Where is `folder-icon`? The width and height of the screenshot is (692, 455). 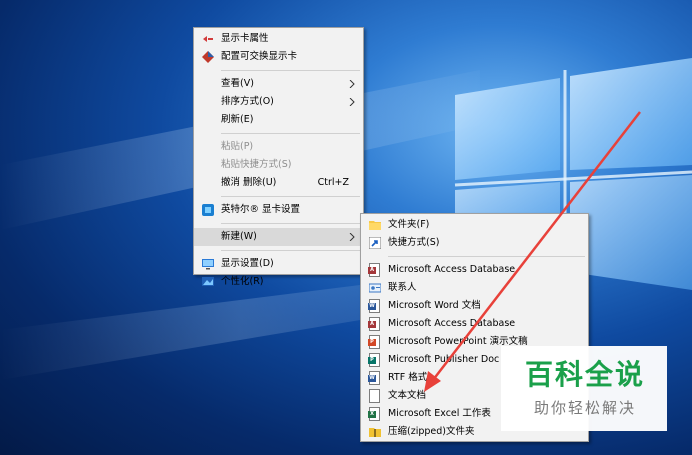
folder-icon is located at coordinates (375, 225).